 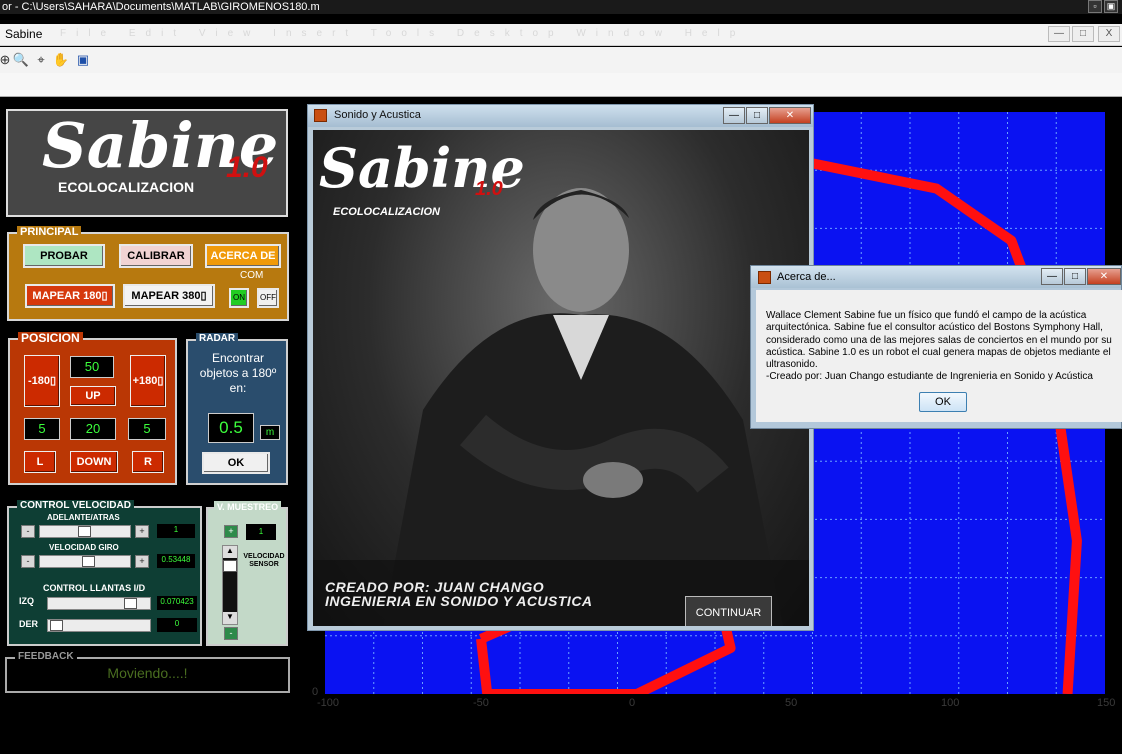 I want to click on logo-subtitle: ECOLOCALIZACION, so click(x=126, y=187).